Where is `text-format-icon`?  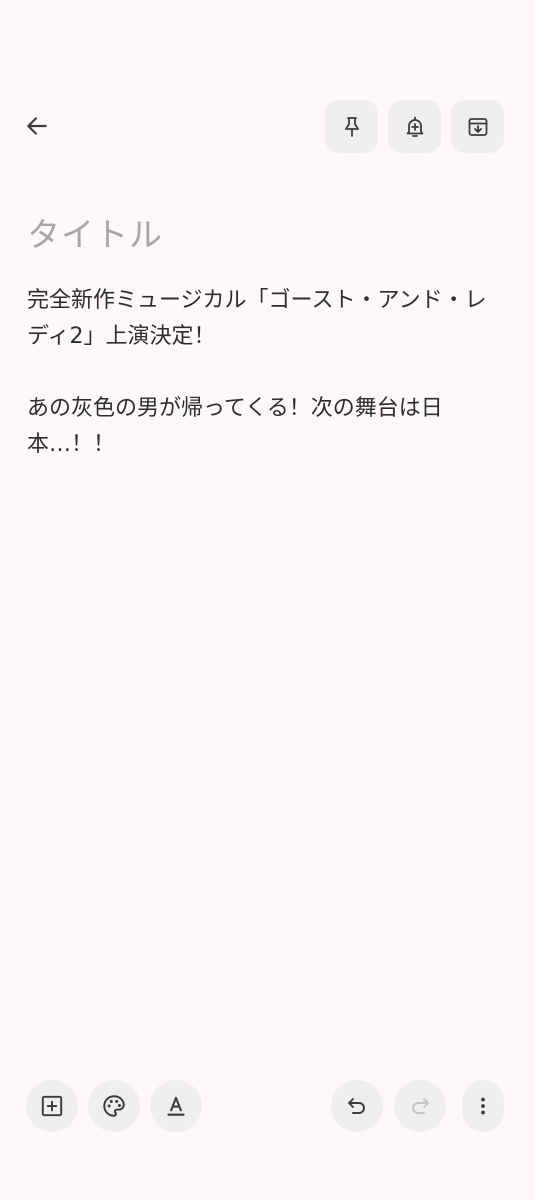
text-format-icon is located at coordinates (176, 1106).